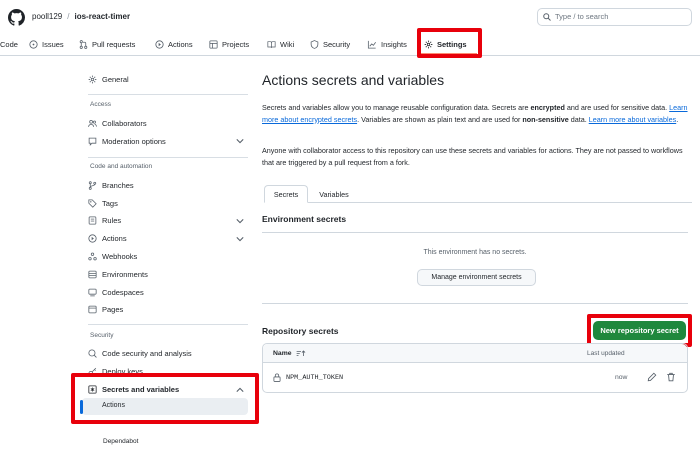 The image size is (700, 455). Describe the element at coordinates (314, 44) in the screenshot. I see `shield-icon` at that location.